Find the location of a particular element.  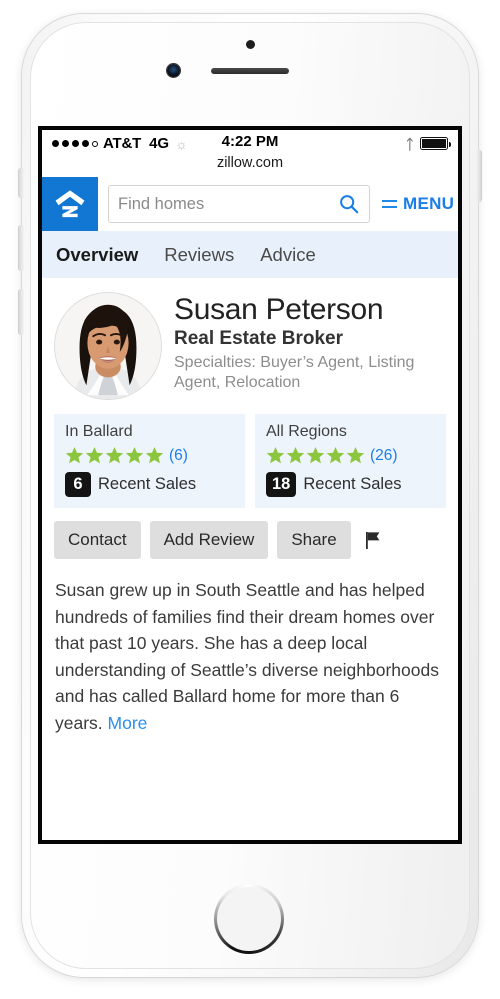

profile-tabs: Overview Reviews Advice is located at coordinates (250, 254).